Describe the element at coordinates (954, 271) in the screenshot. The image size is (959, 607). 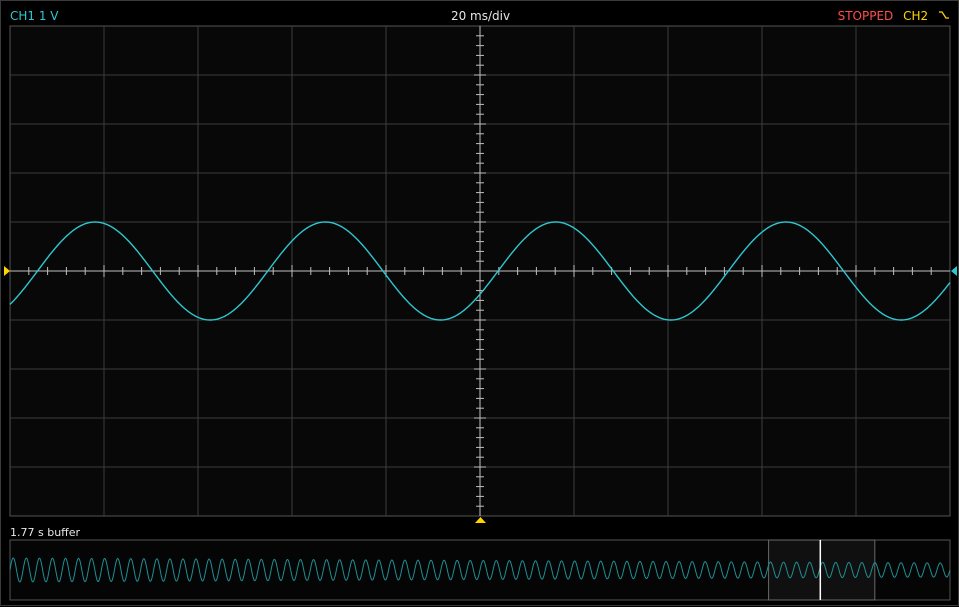
I see `trigger-level-marker` at that location.